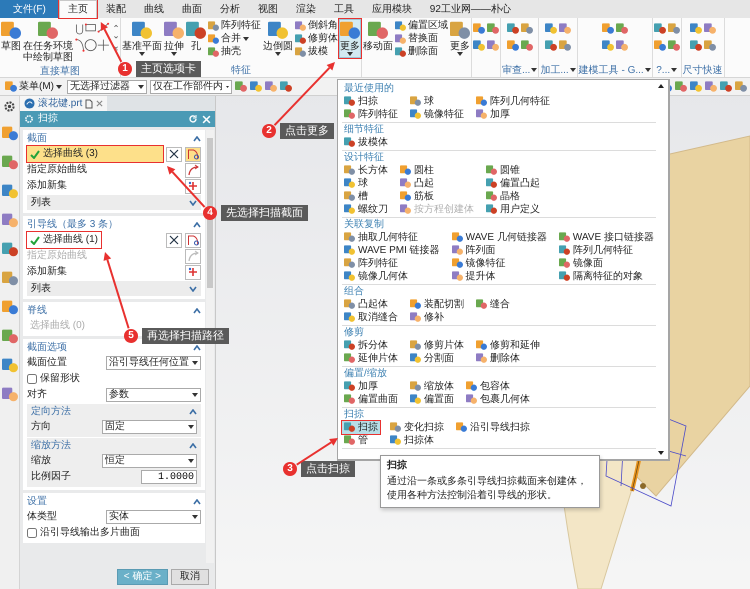 The width and height of the screenshot is (750, 589). What do you see at coordinates (89, 103) in the screenshot?
I see `document-icon` at bounding box center [89, 103].